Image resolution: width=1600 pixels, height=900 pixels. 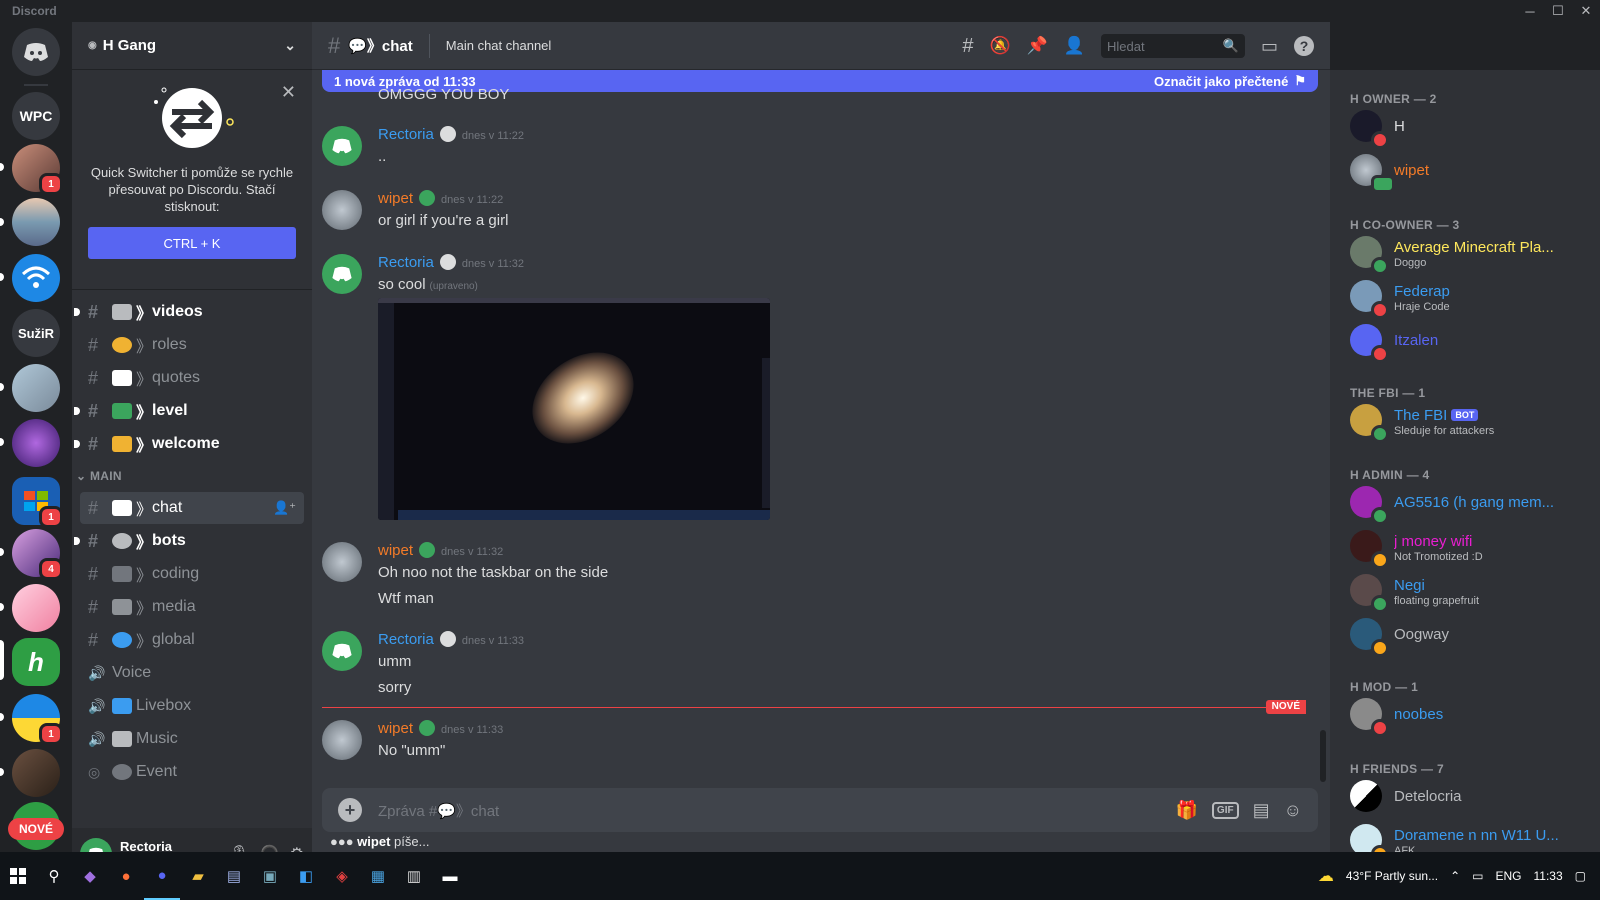 I want to click on channel-quotes: # 》 quotes, so click(x=192, y=378).